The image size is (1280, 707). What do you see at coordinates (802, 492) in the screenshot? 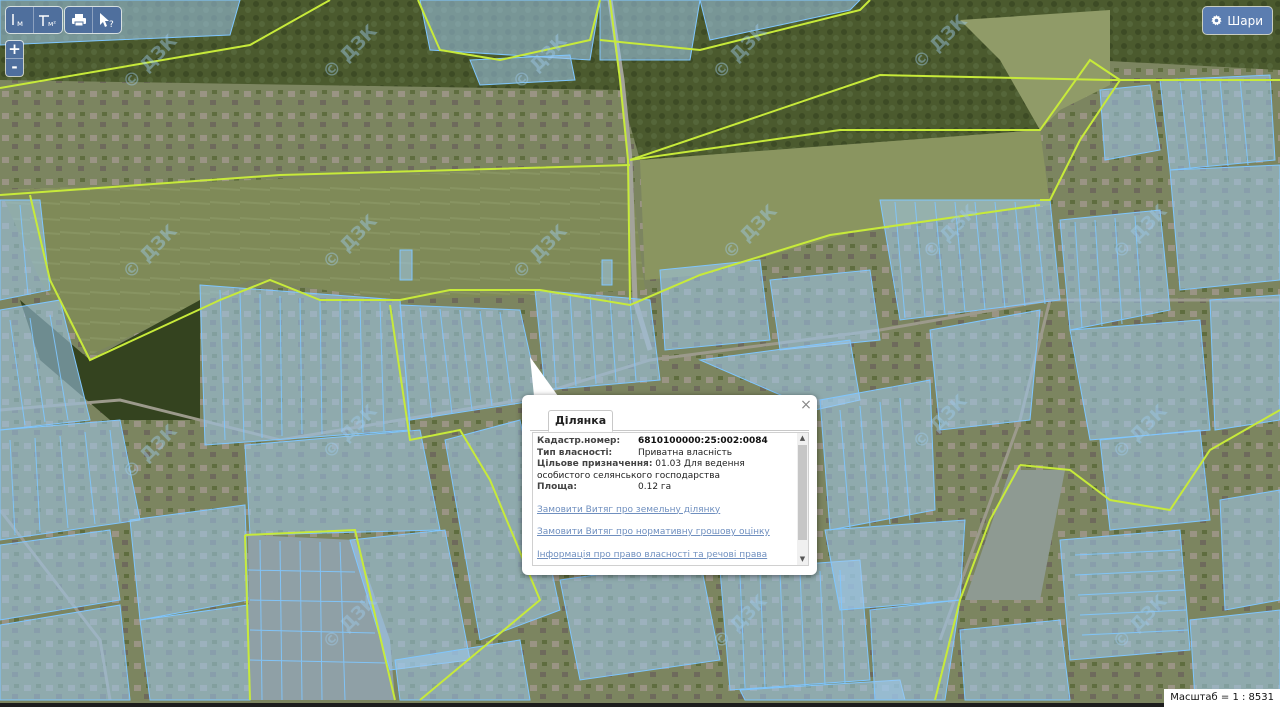
I see `scrollbar-thumb` at bounding box center [802, 492].